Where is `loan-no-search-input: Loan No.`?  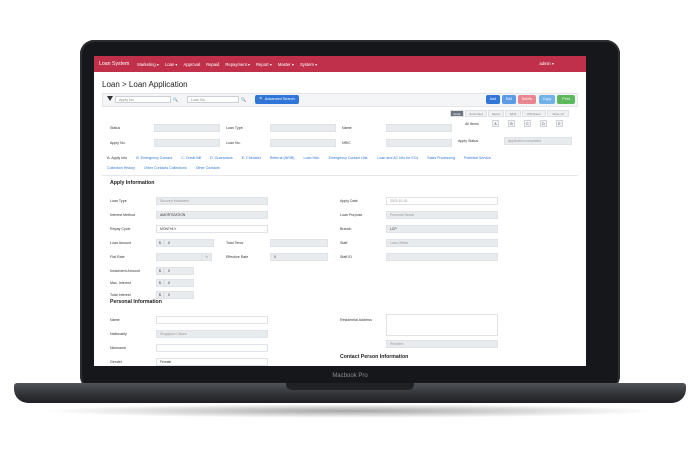 loan-no-search-input: Loan No. is located at coordinates (213, 99).